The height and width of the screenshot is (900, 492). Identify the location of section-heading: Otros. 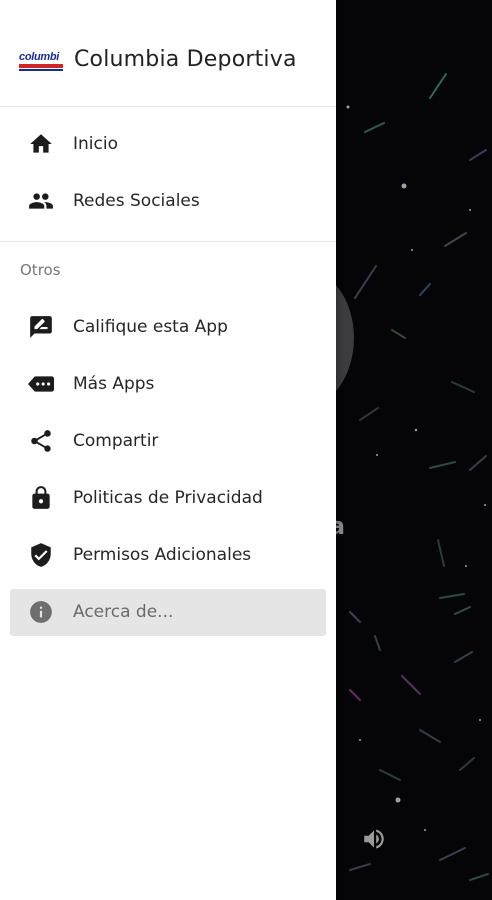
(40, 270).